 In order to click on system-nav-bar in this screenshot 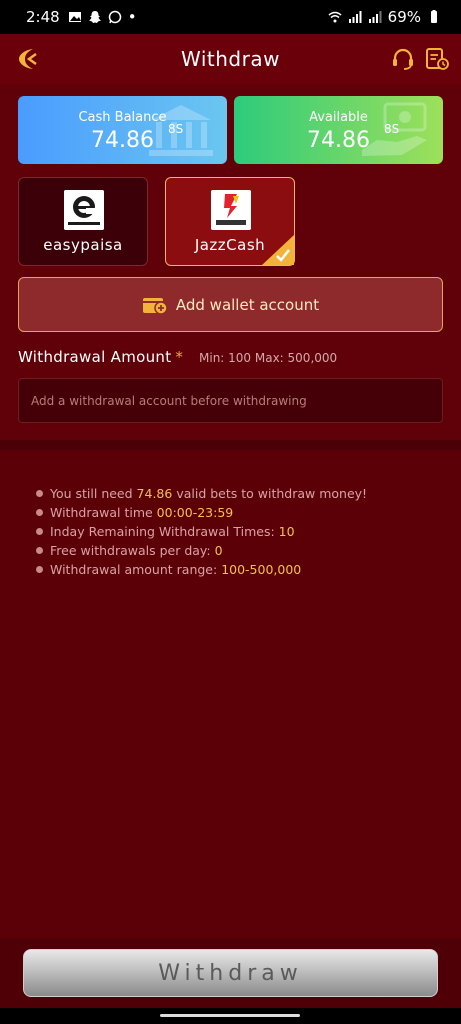, I will do `click(230, 1016)`.